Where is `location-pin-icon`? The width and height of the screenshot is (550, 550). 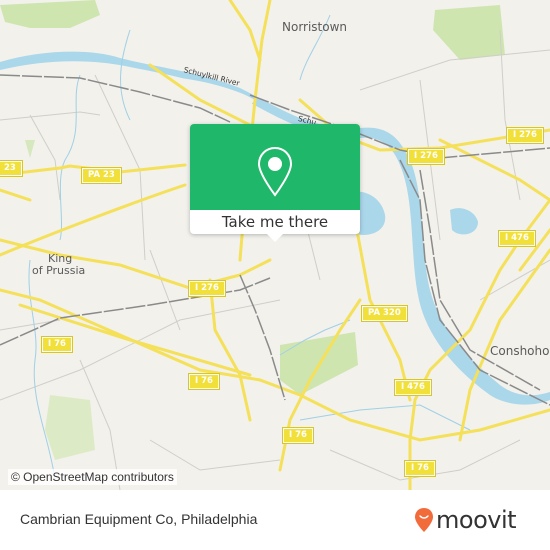
location-pin-icon is located at coordinates (275, 171).